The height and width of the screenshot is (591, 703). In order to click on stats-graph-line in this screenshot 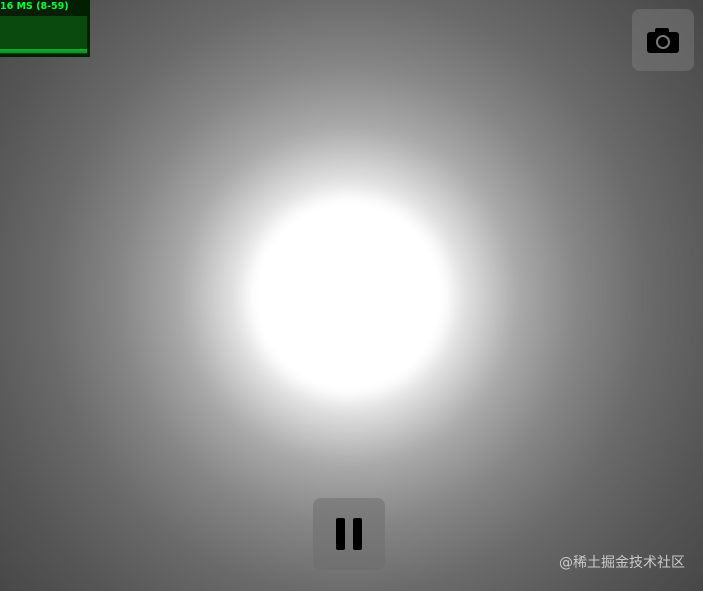, I will do `click(43, 51)`.